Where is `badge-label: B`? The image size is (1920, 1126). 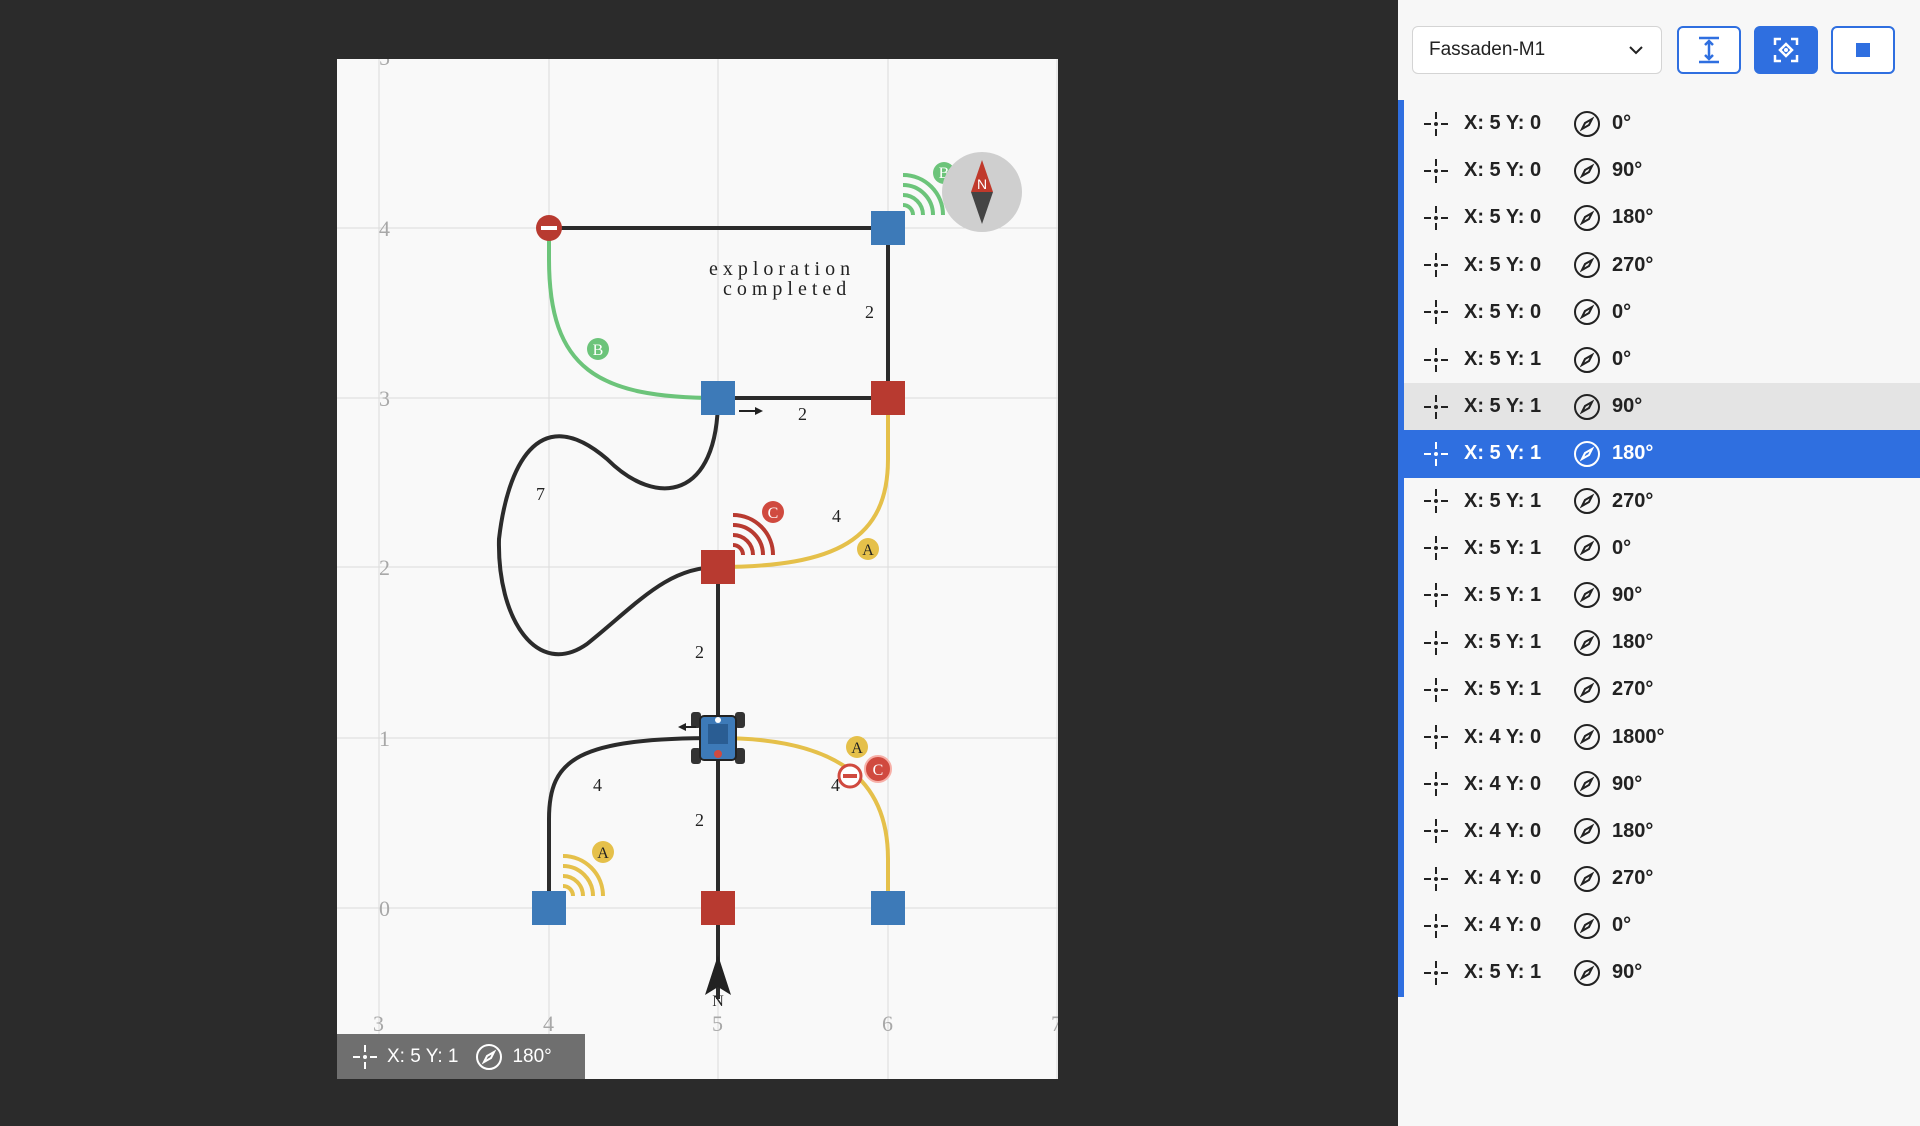
badge-label: B is located at coordinates (598, 350).